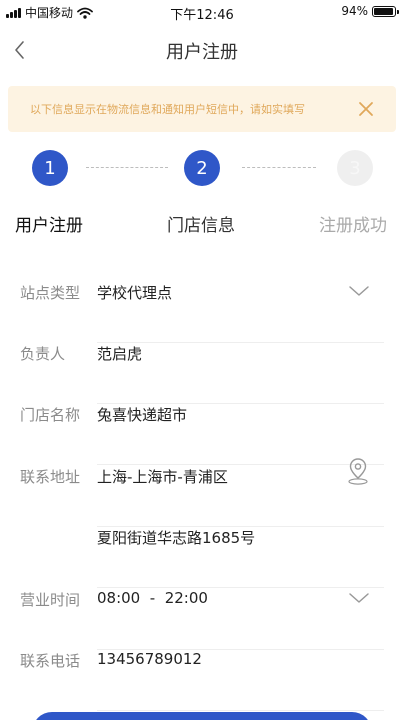  What do you see at coordinates (202, 434) in the screenshot?
I see `store-name-field: 门店名称 兔喜快递超市` at bounding box center [202, 434].